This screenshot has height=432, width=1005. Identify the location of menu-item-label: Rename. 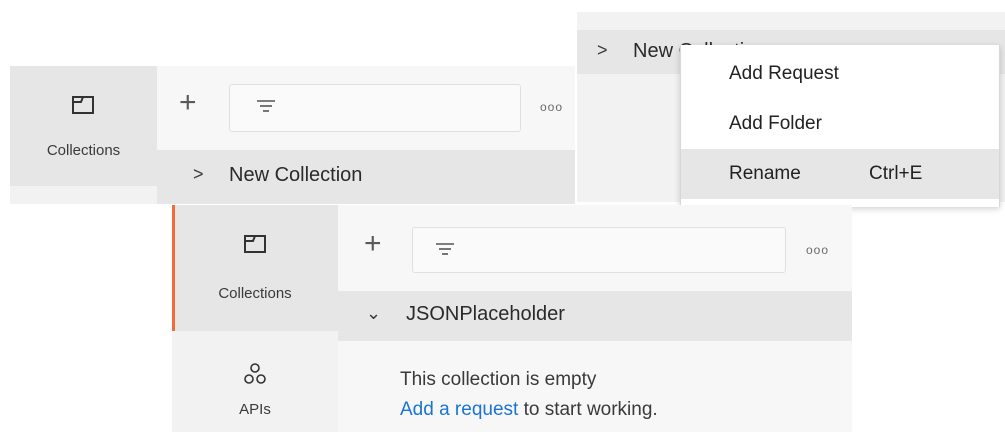
(765, 173).